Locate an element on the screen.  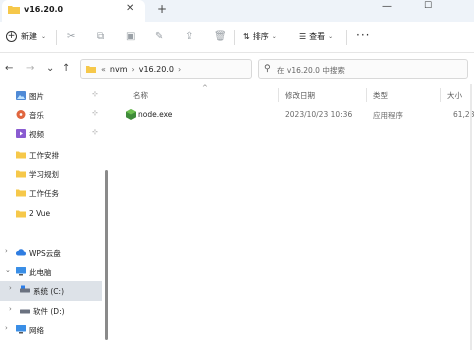
sidebar-item-label: 音乐 is located at coordinates (36, 115).